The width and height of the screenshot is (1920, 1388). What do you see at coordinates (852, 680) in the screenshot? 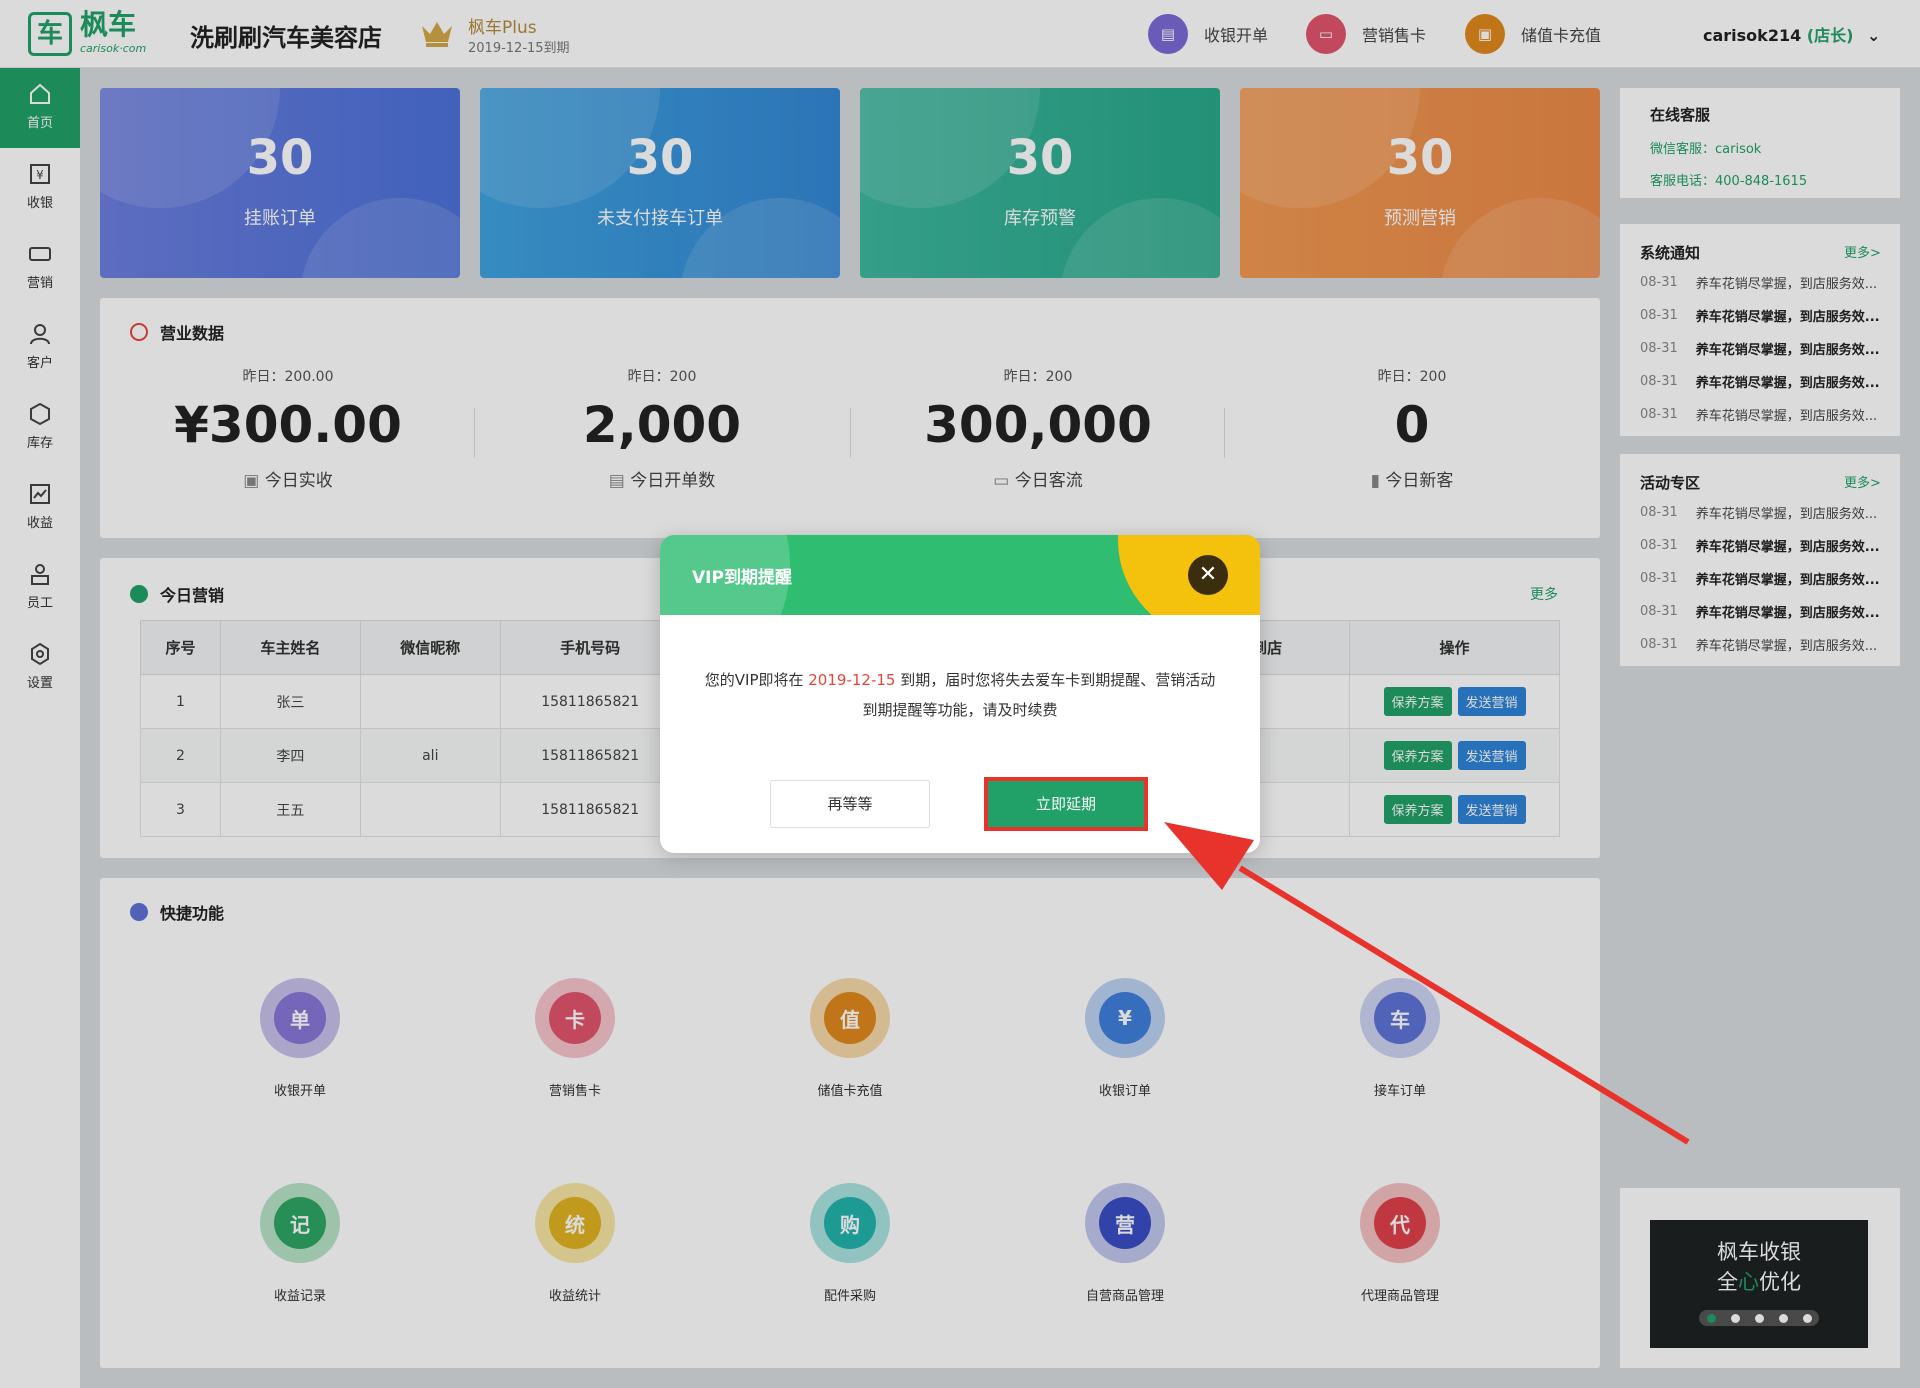
I see `expiry-date: 2019-12-15` at bounding box center [852, 680].